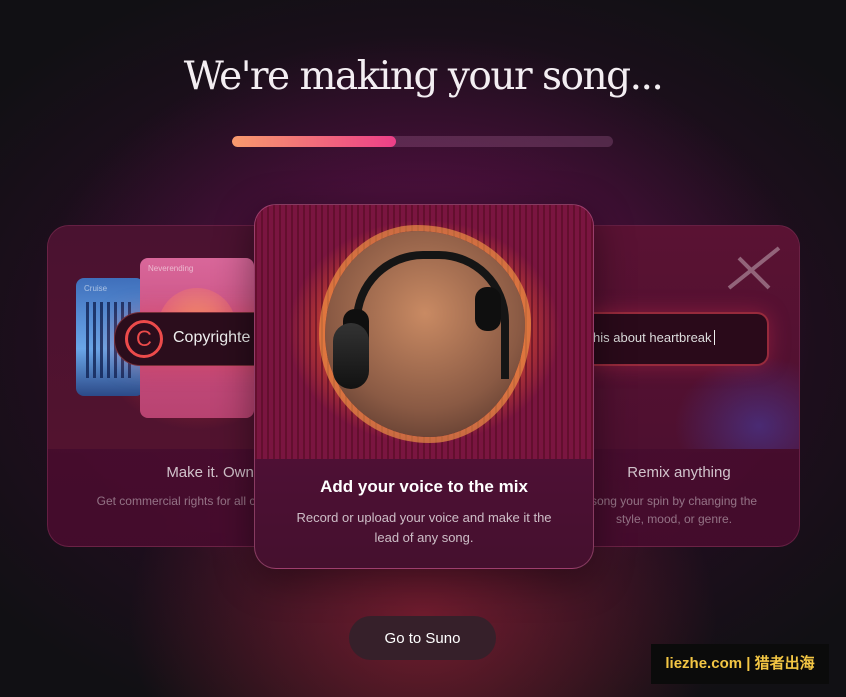  Describe the element at coordinates (422, 141) in the screenshot. I see `progress-bar` at that location.